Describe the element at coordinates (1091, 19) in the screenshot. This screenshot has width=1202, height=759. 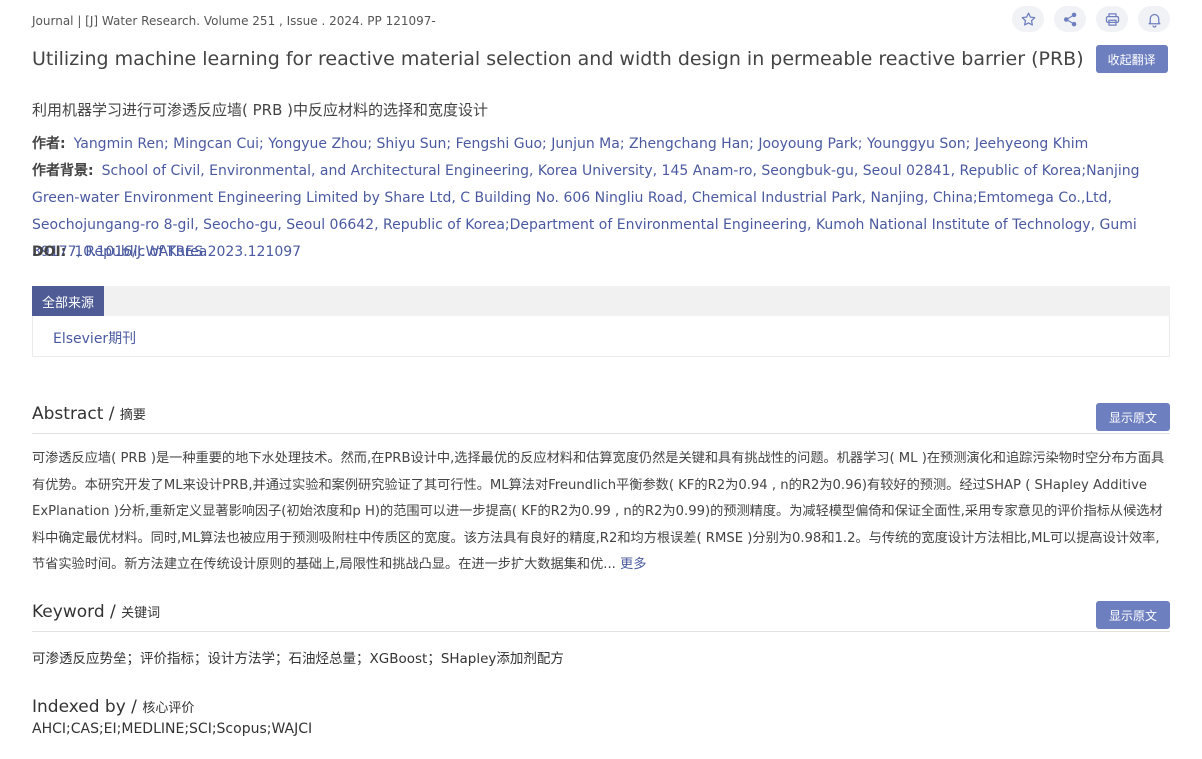
I see `toolbar` at that location.